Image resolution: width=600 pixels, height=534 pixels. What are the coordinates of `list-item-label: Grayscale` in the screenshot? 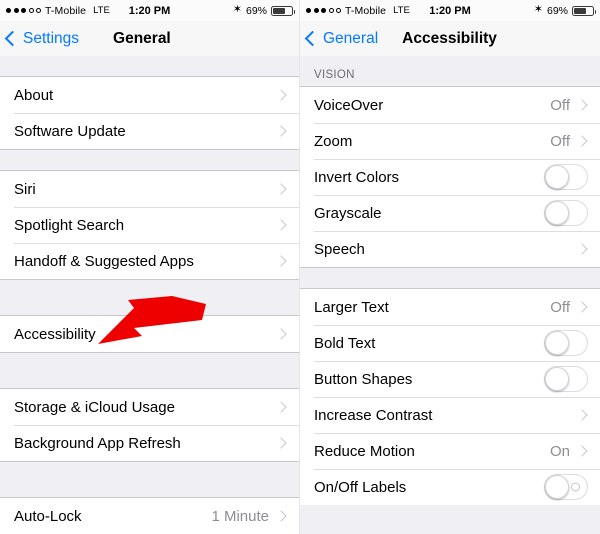 It's located at (348, 213).